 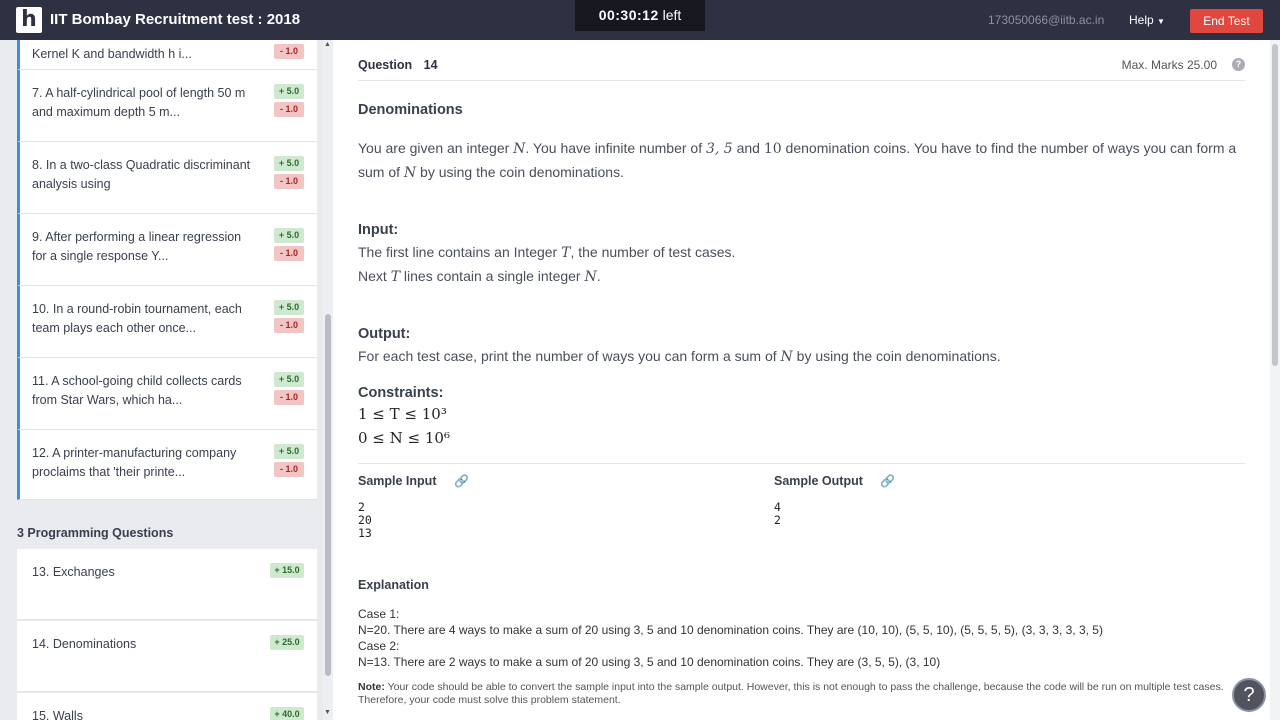 I want to click on question-item: 13. Exchanges + 15.0, so click(x=167, y=584).